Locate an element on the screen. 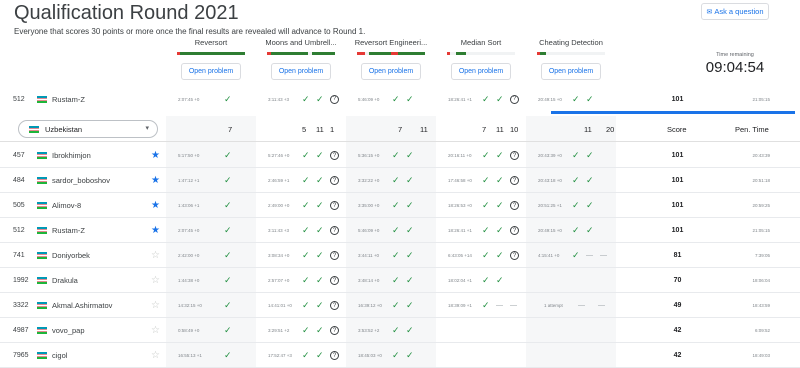 This screenshot has width=800, height=368. submission-time: 1 attempt is located at coordinates (553, 305).